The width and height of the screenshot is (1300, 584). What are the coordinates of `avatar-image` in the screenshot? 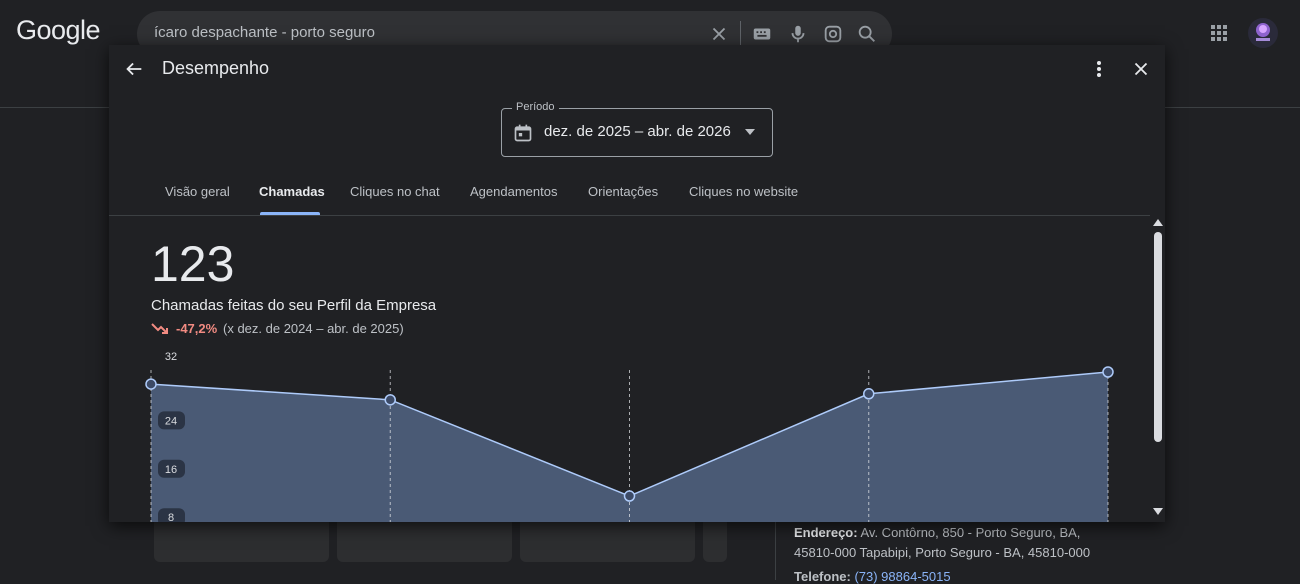 It's located at (1263, 32).